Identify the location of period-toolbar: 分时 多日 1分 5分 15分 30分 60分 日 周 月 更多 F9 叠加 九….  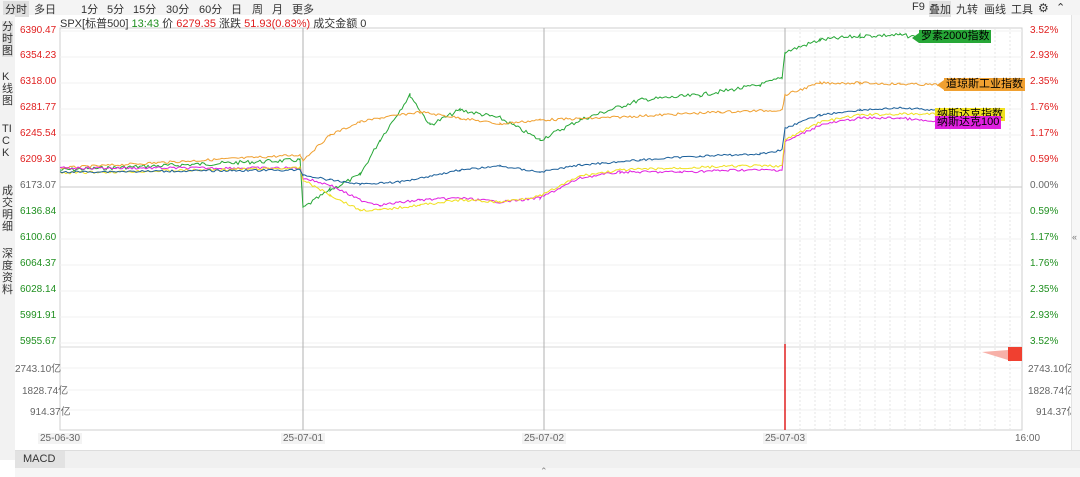
(540, 8).